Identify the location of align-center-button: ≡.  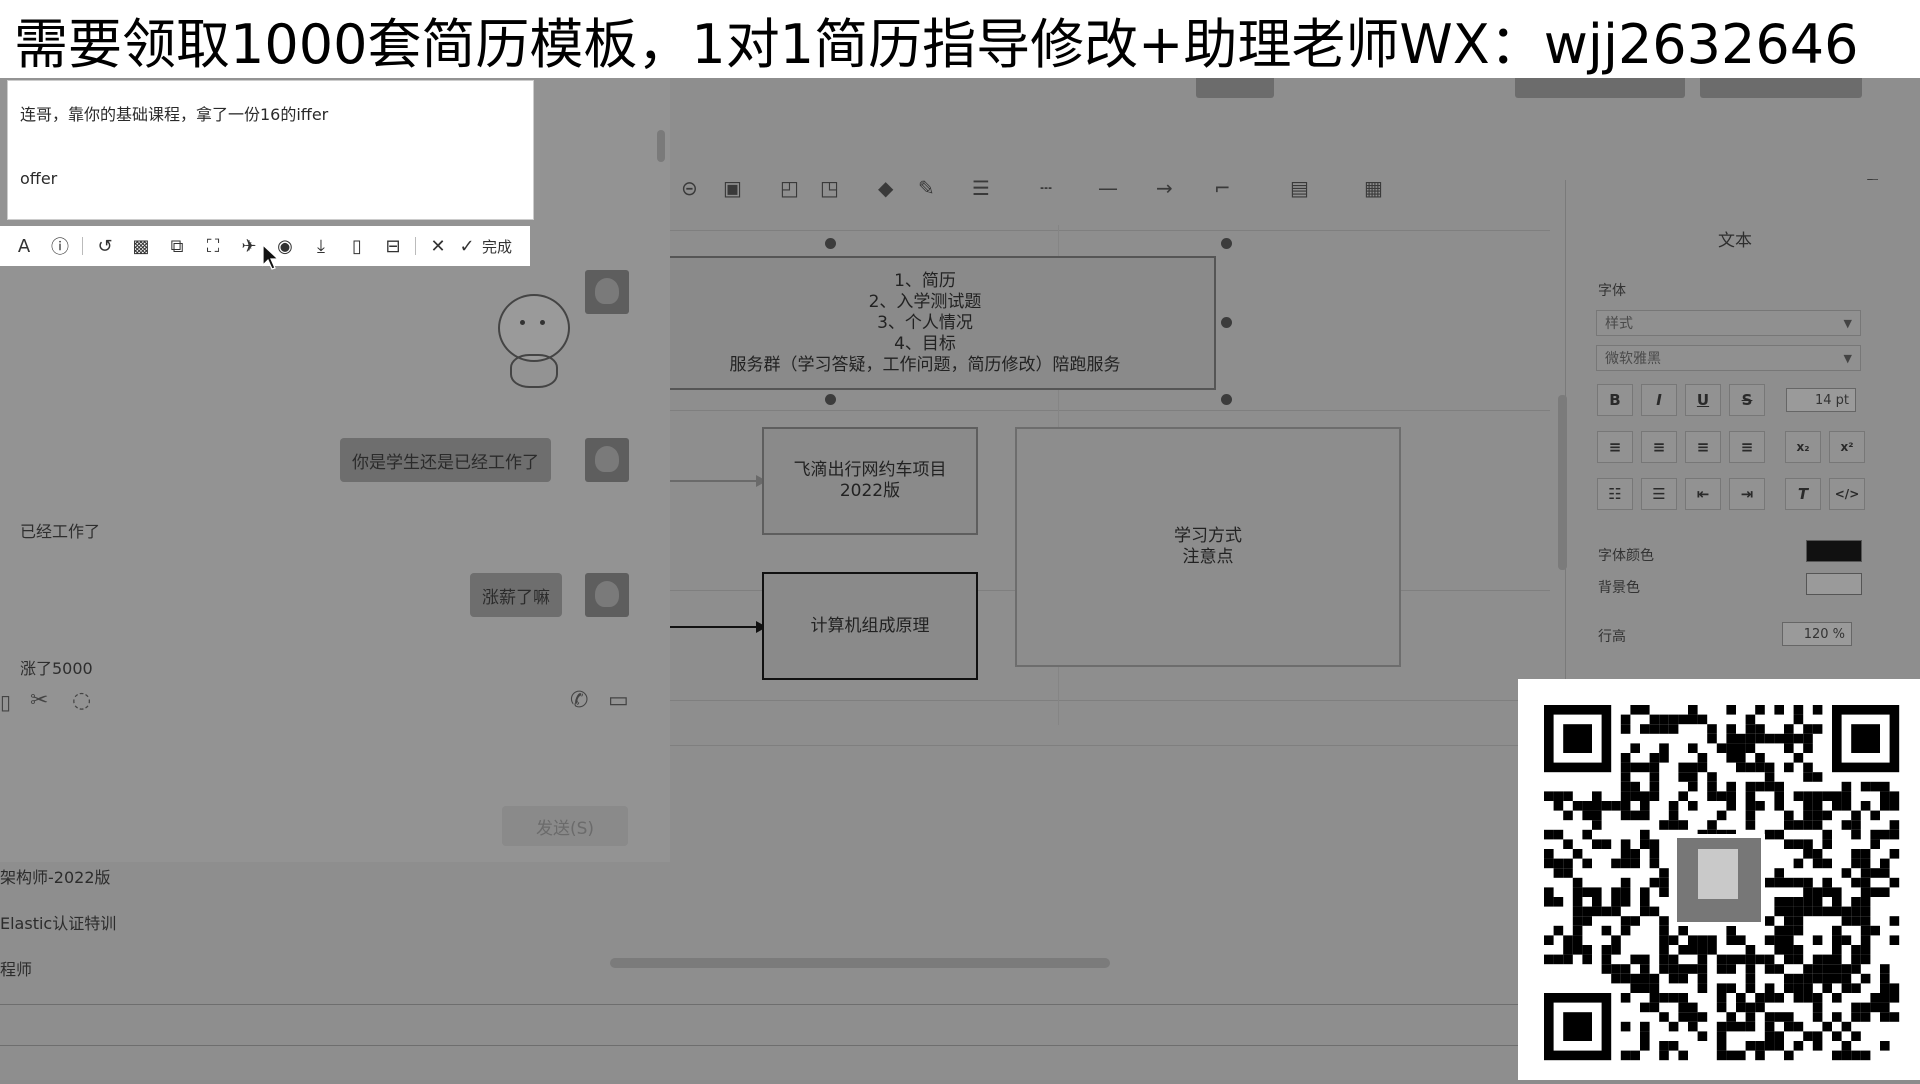
(1659, 447).